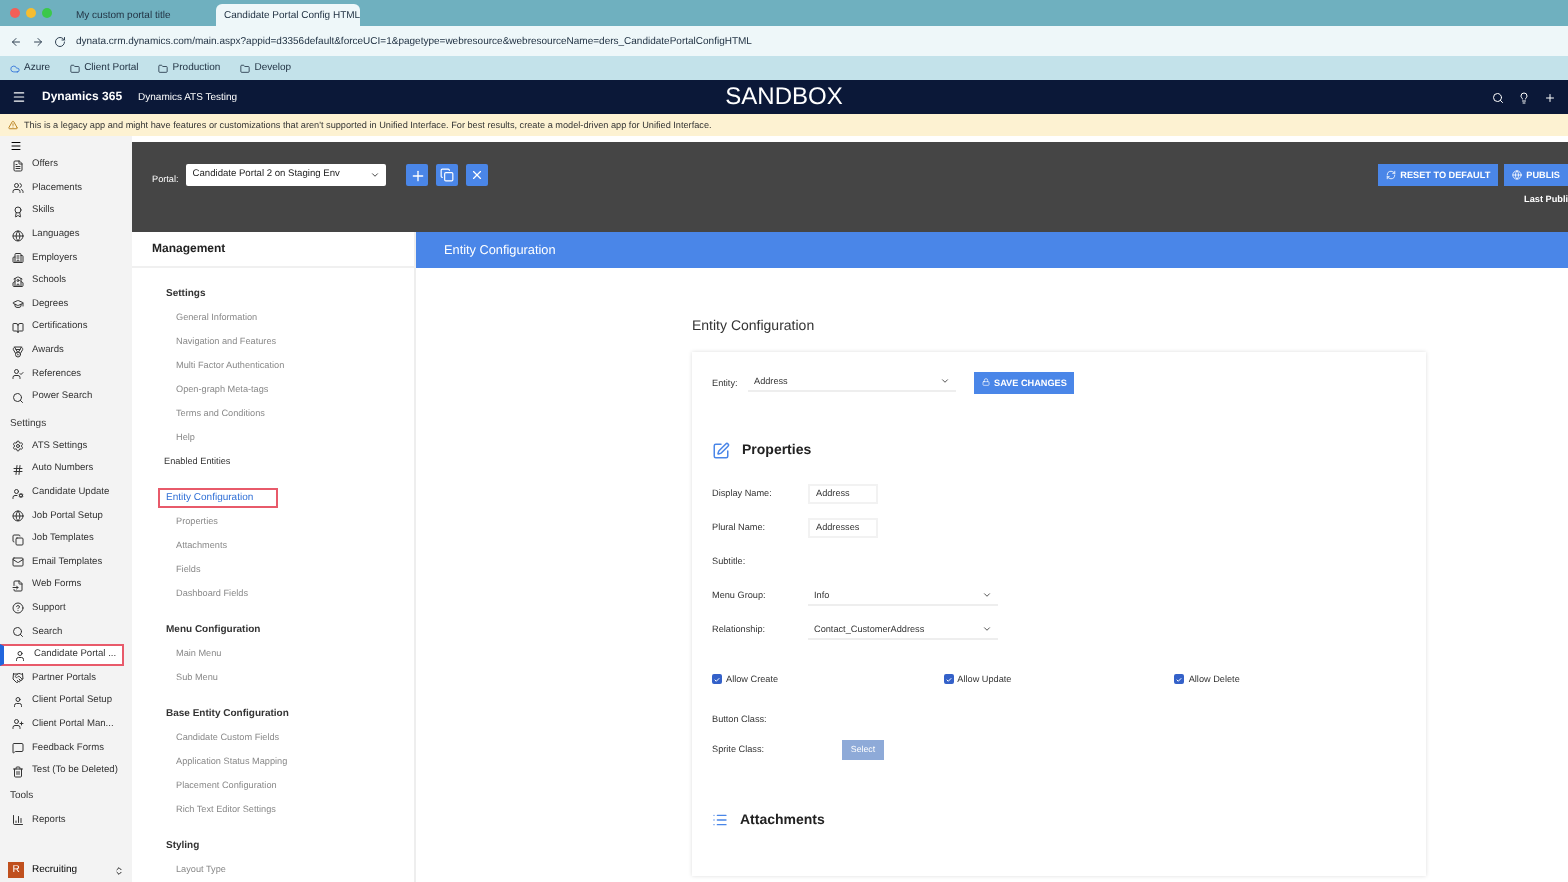  Describe the element at coordinates (1524, 97) in the screenshot. I see `lightbulb-icon` at that location.